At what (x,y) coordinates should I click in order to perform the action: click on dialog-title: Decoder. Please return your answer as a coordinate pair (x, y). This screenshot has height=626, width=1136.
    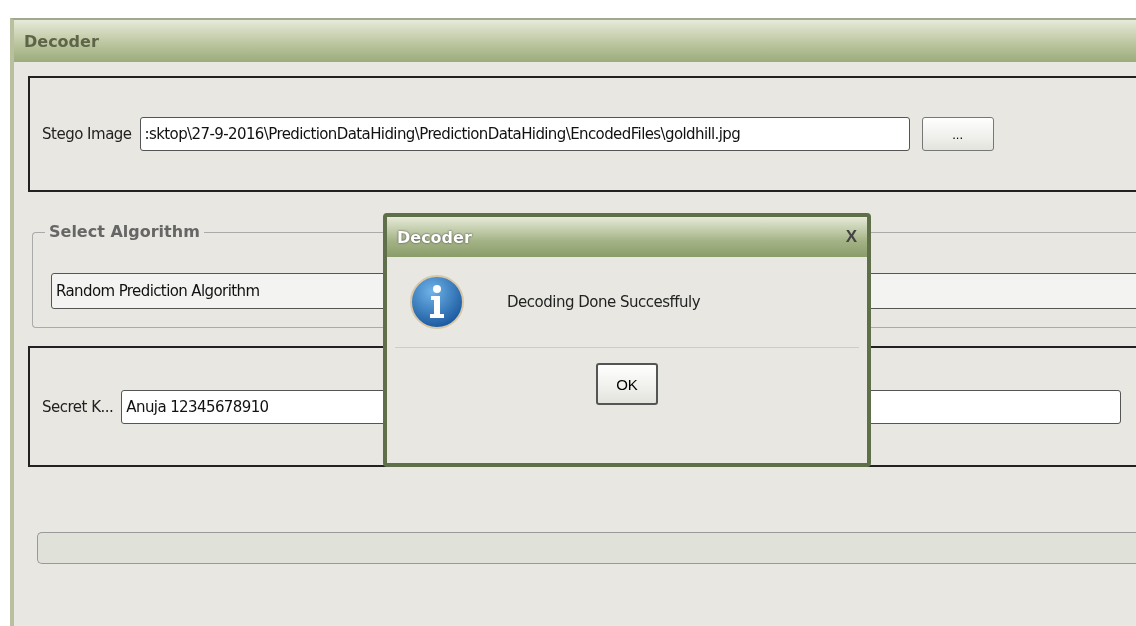
    Looking at the image, I should click on (434, 237).